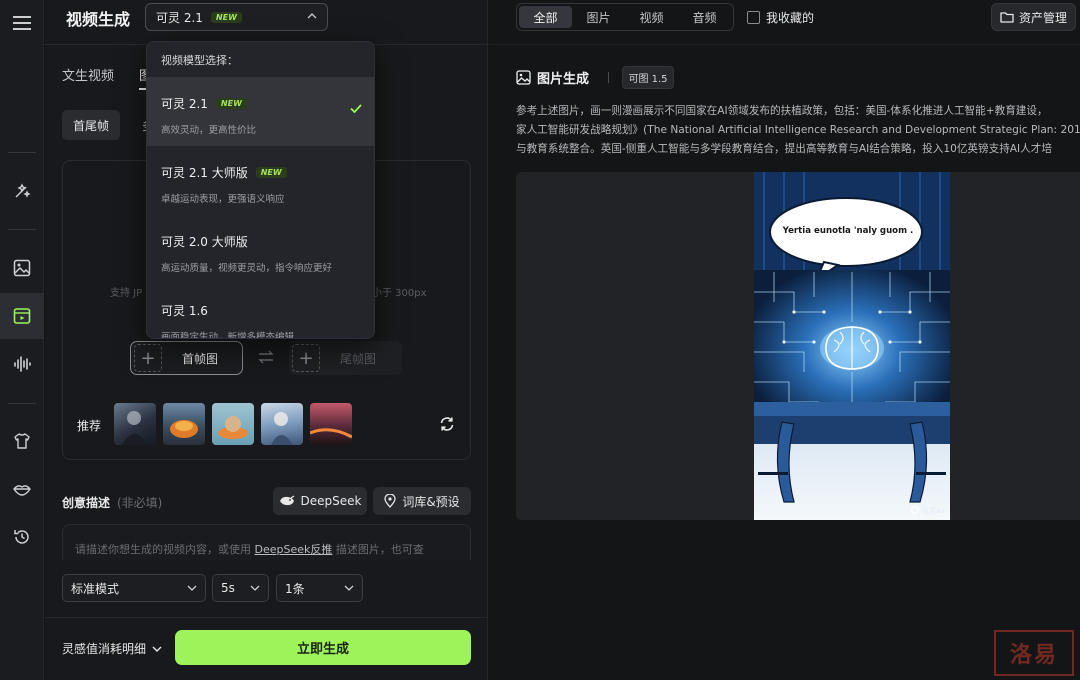  What do you see at coordinates (1042, 17) in the screenshot?
I see `asset-manage-label: 资产管理` at bounding box center [1042, 17].